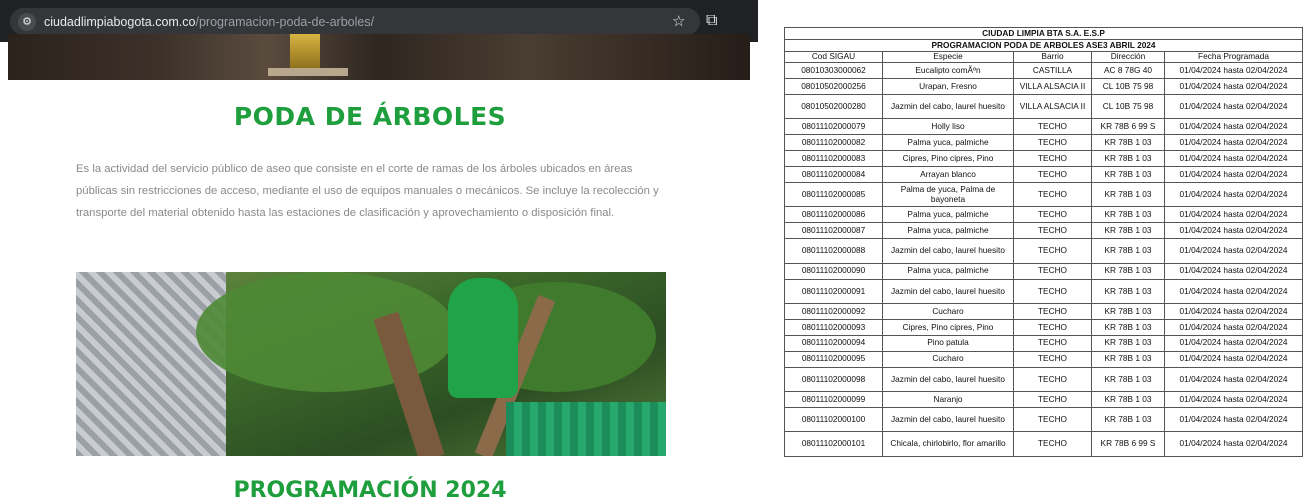 This screenshot has width=1306, height=500. What do you see at coordinates (285, 21) in the screenshot?
I see `url-path: /programacion-poda-de-arboles/` at bounding box center [285, 21].